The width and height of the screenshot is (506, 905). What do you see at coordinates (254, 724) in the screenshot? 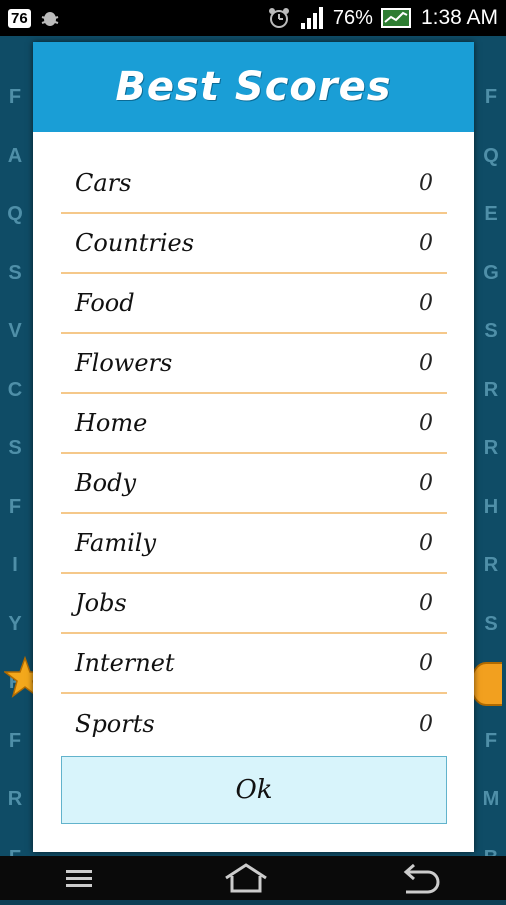
I see `score-row: Sports 0` at bounding box center [254, 724].